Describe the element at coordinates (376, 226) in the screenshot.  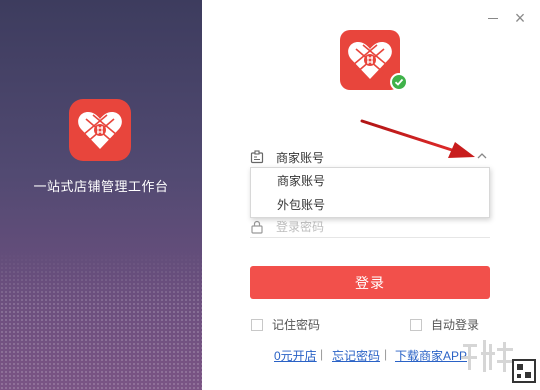
I see `password-input` at that location.